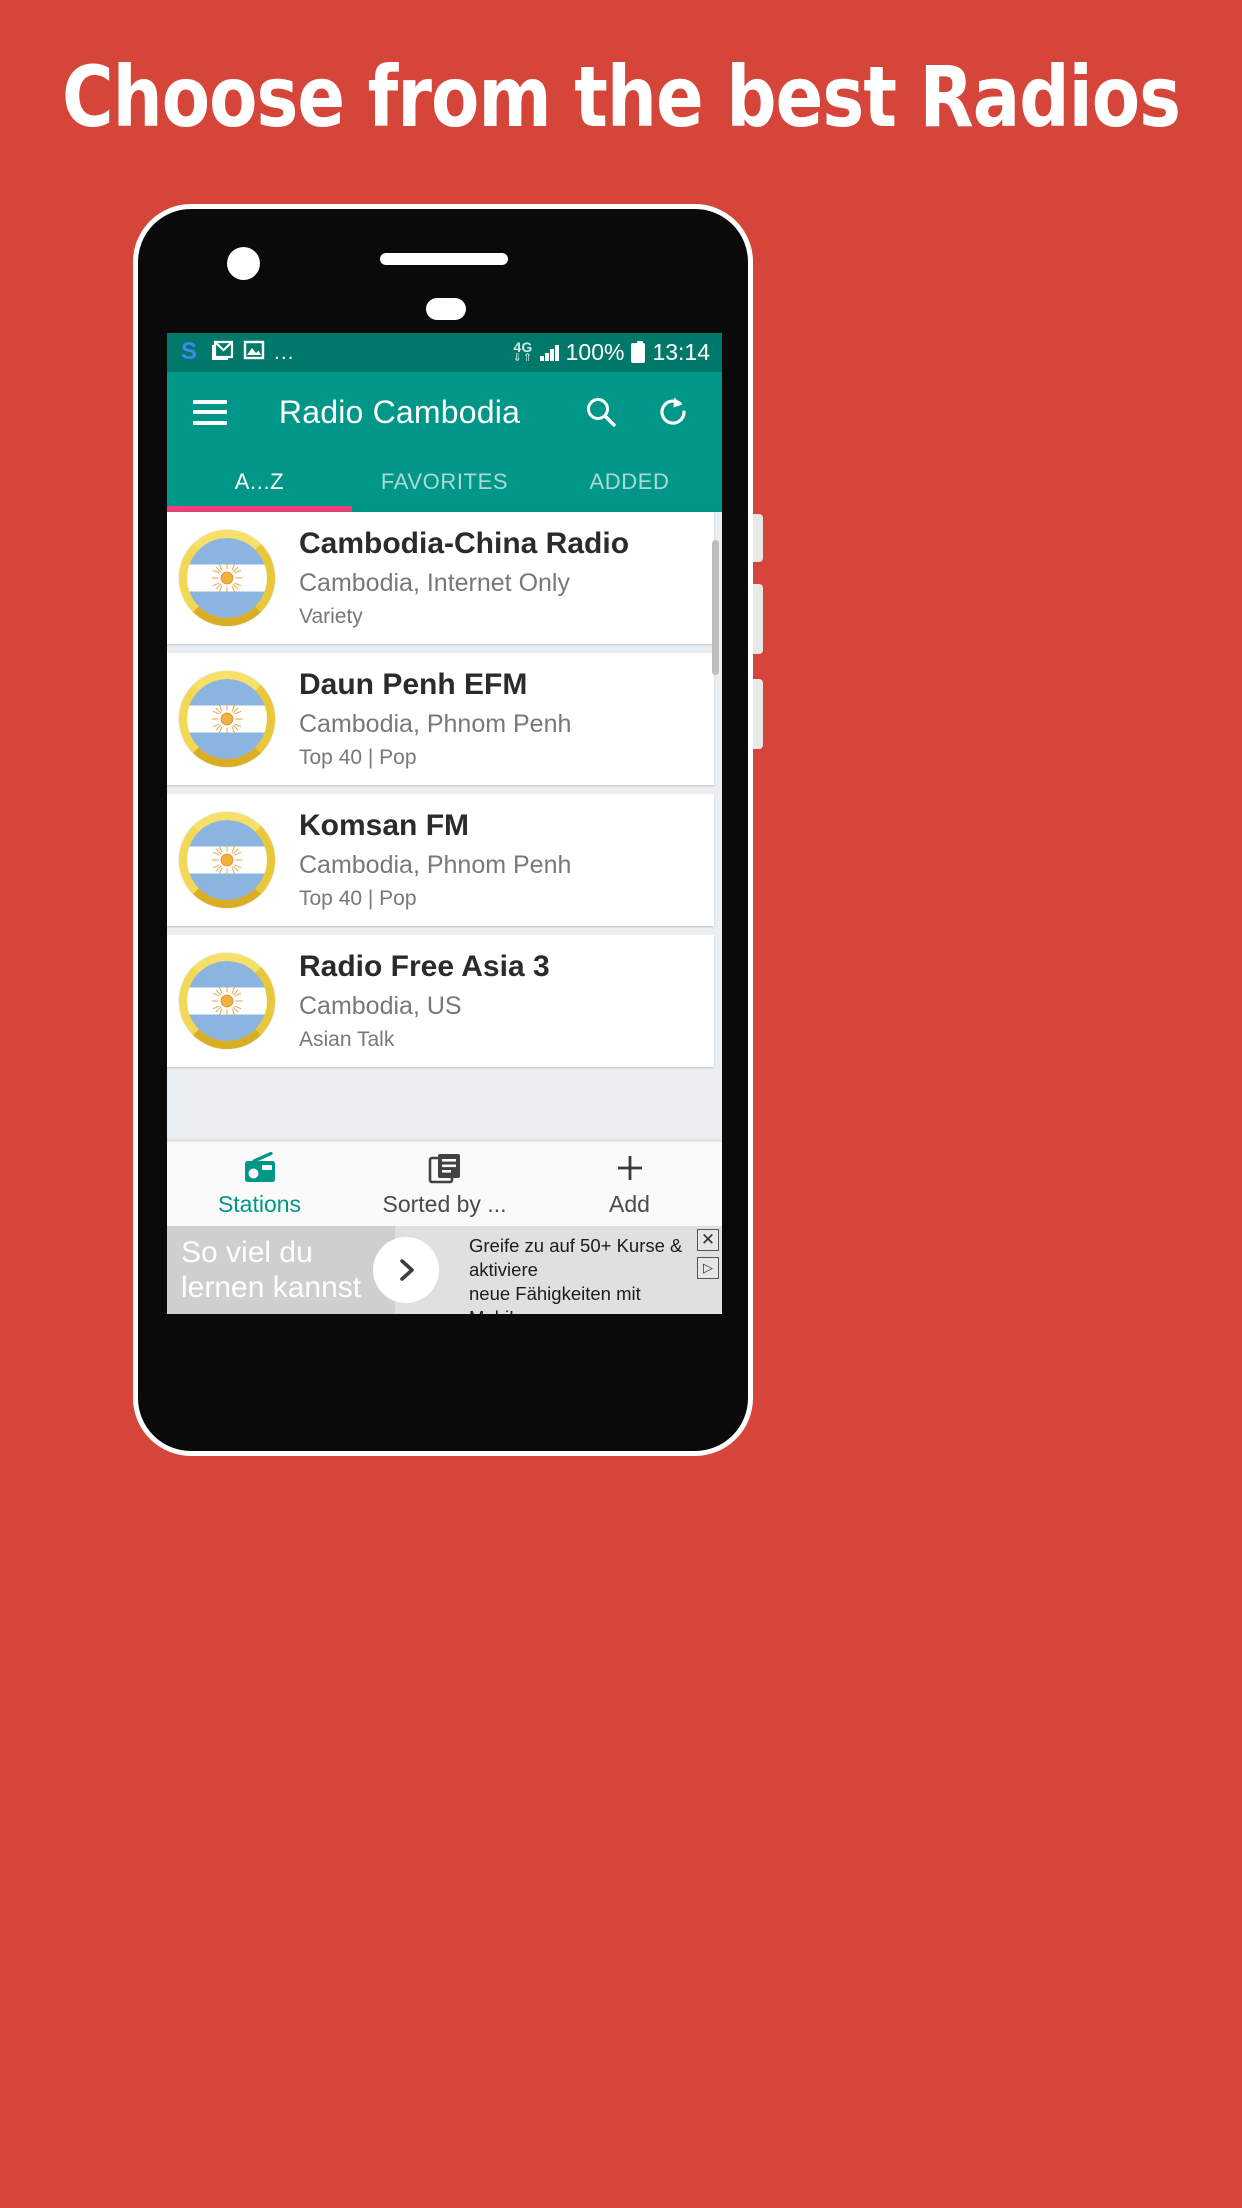 The image size is (1242, 2208). Describe the element at coordinates (595, 352) in the screenshot. I see `battery-percent-label: 100%` at that location.